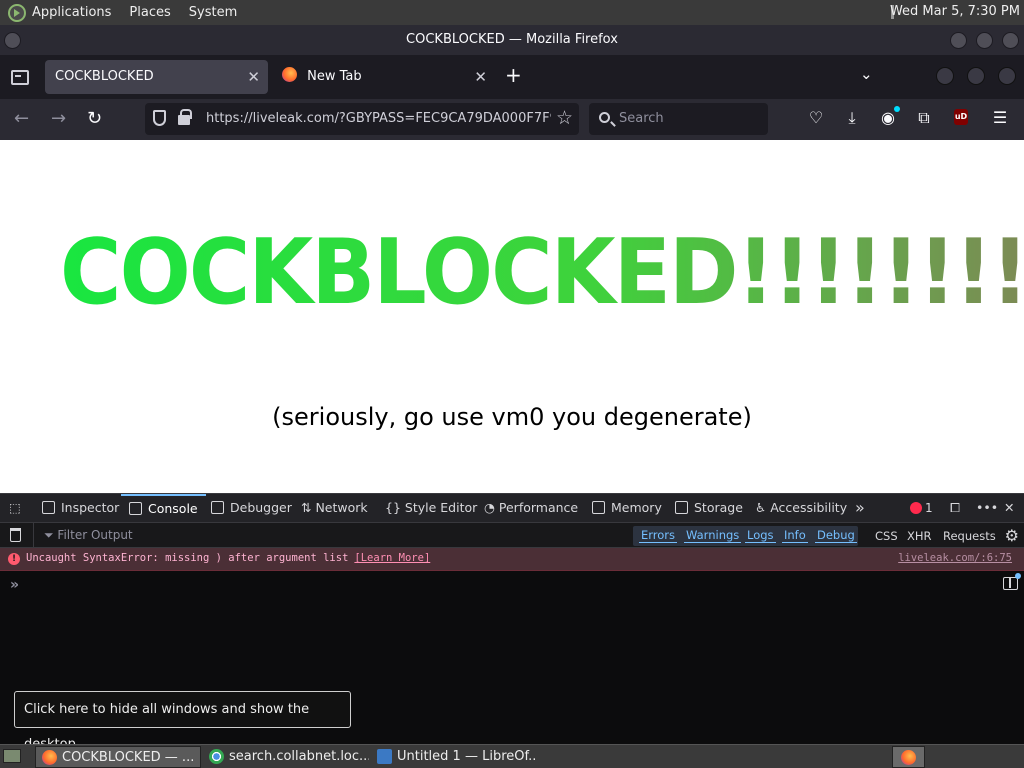  What do you see at coordinates (14, 559) in the screenshot?
I see `error-icon: !` at bounding box center [14, 559].